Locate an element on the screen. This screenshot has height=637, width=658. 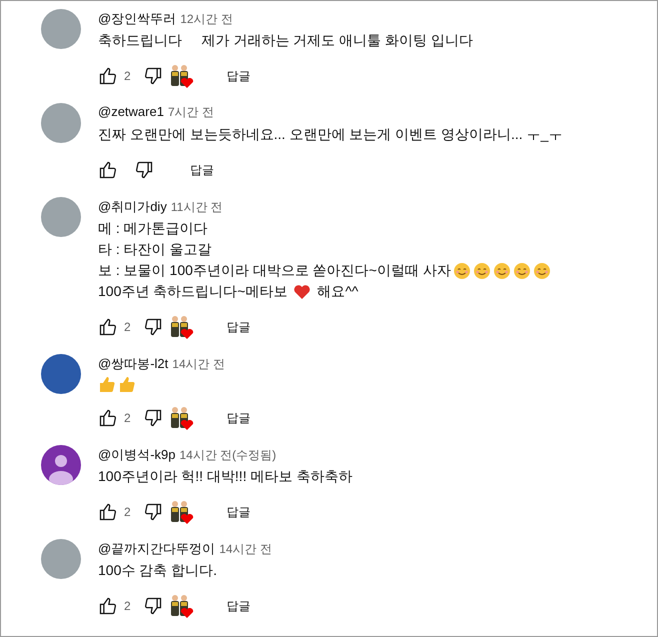
comment-time: 7시간 전 is located at coordinates (191, 112).